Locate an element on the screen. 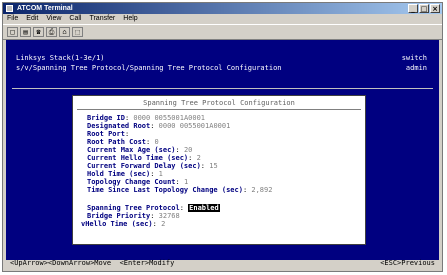 The image size is (447, 275). field-label: Designated Root is located at coordinates (119, 126).